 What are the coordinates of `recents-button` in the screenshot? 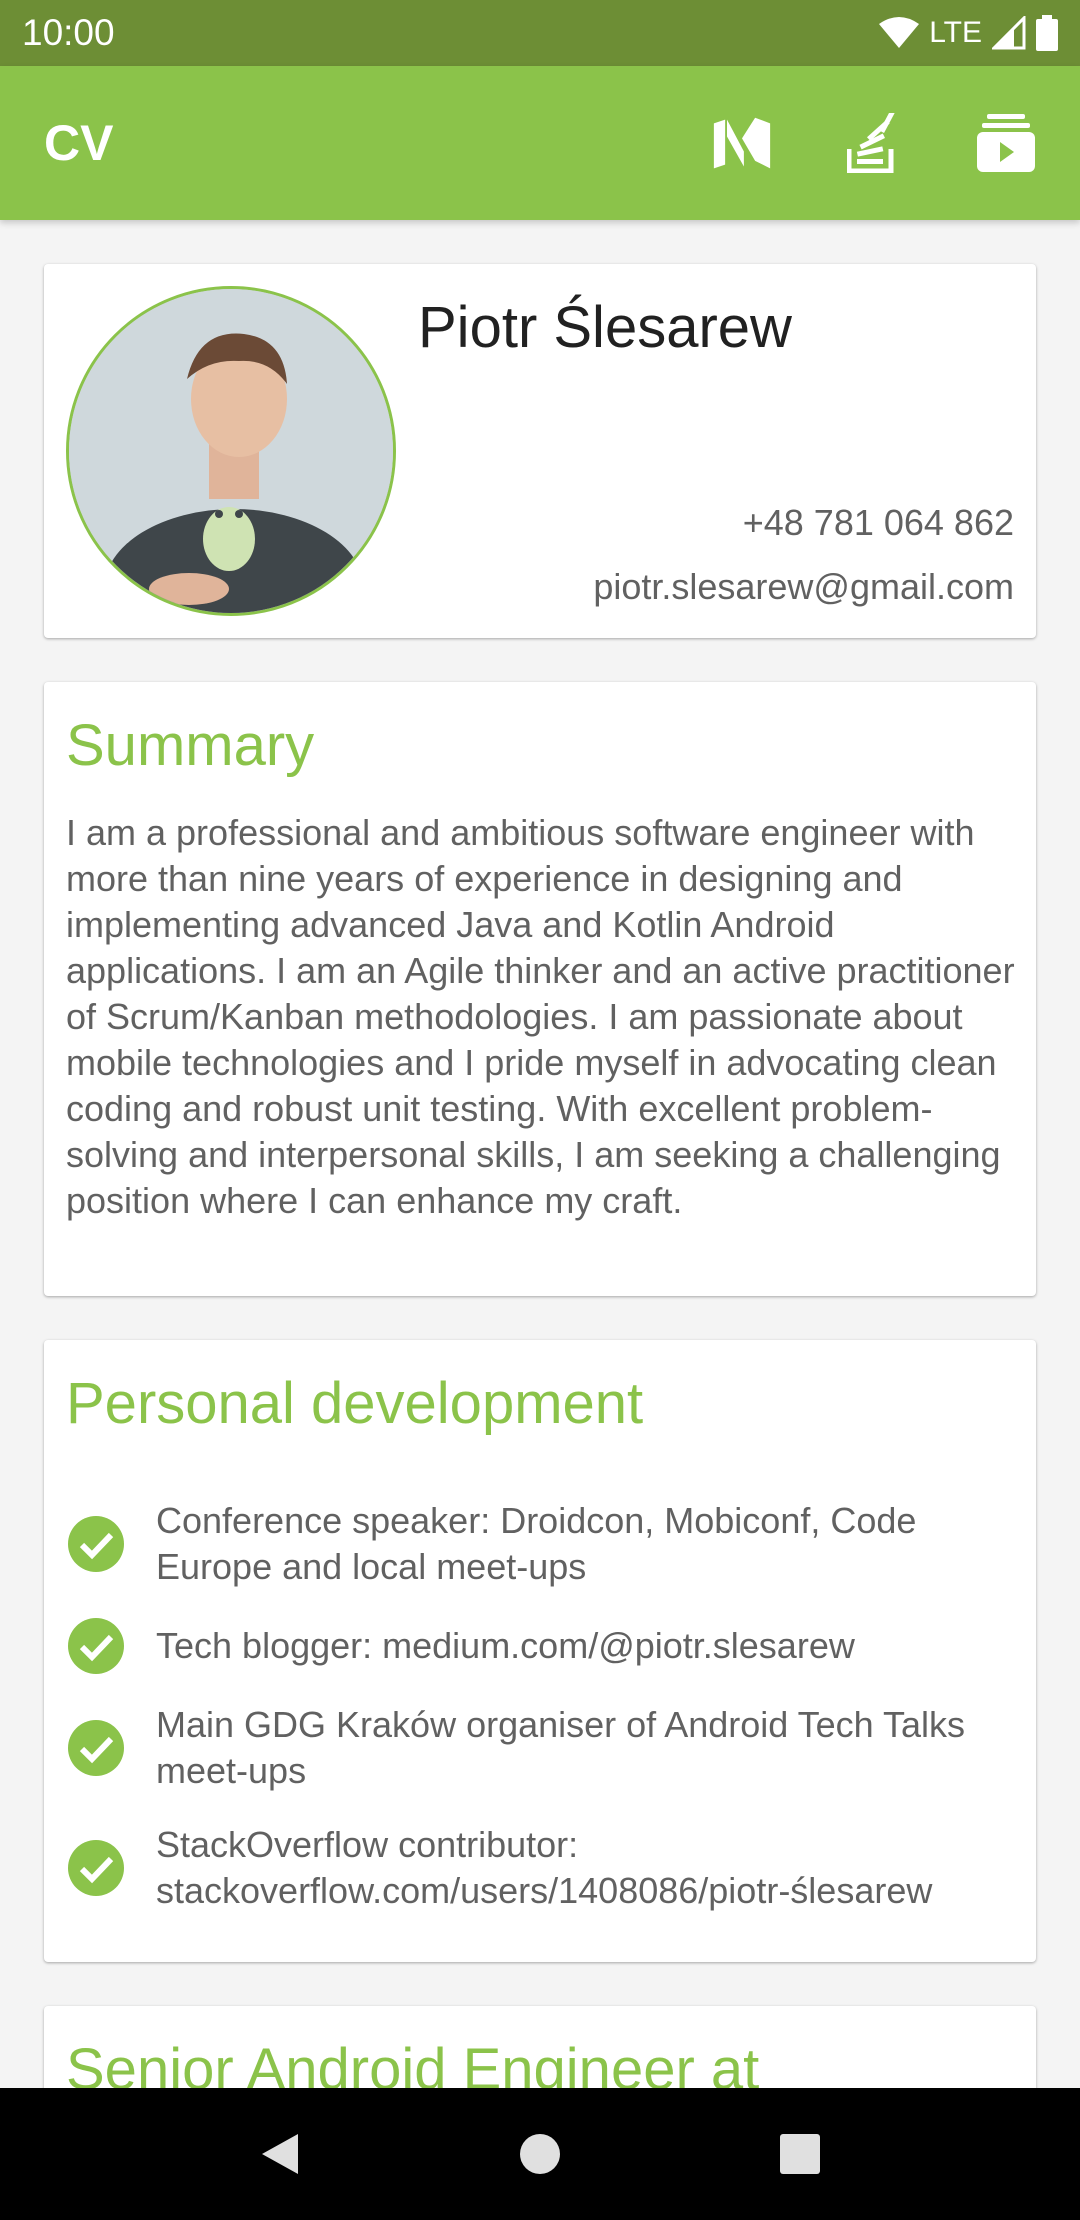 It's located at (800, 2154).